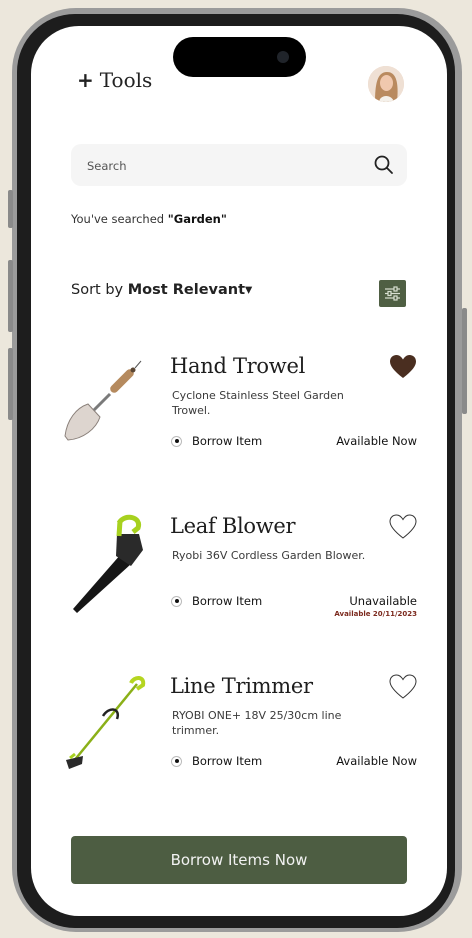  I want to click on page-title: + Tools, so click(114, 80).